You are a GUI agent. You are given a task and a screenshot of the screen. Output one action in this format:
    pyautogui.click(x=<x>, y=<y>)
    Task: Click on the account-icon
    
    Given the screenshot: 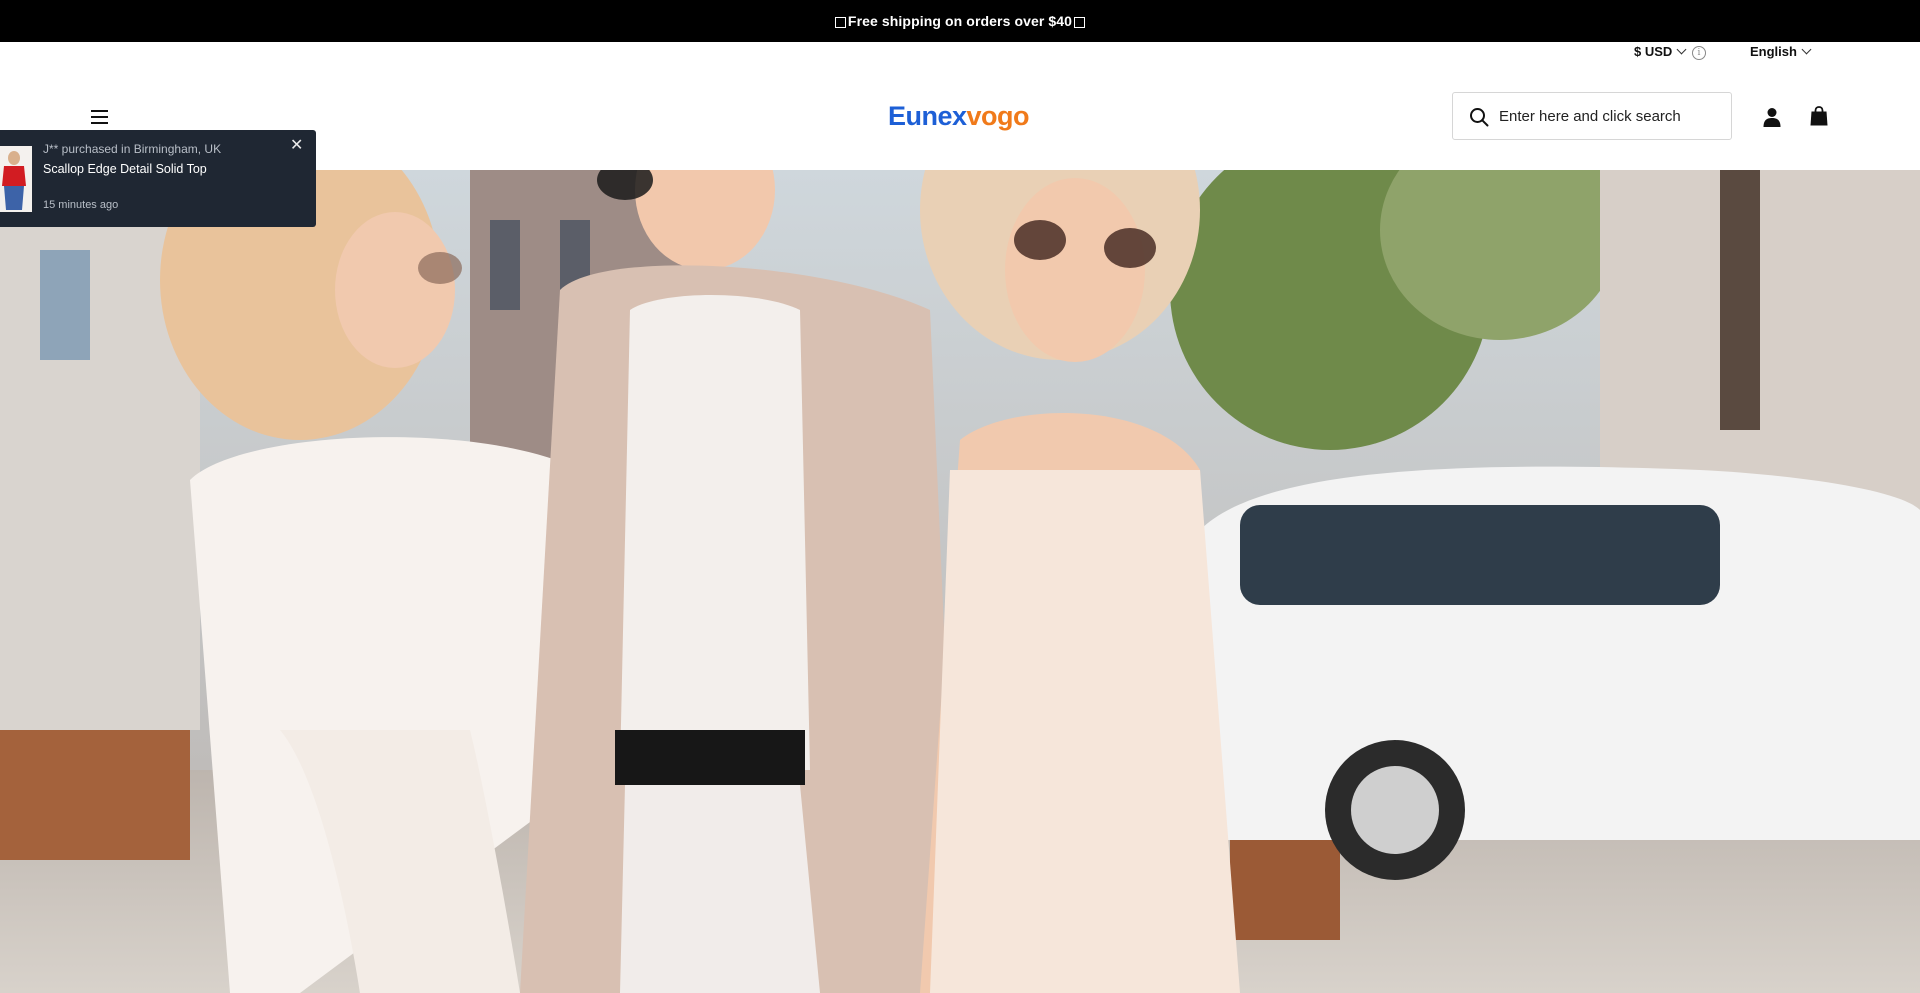 What is the action you would take?
    pyautogui.click(x=1772, y=117)
    